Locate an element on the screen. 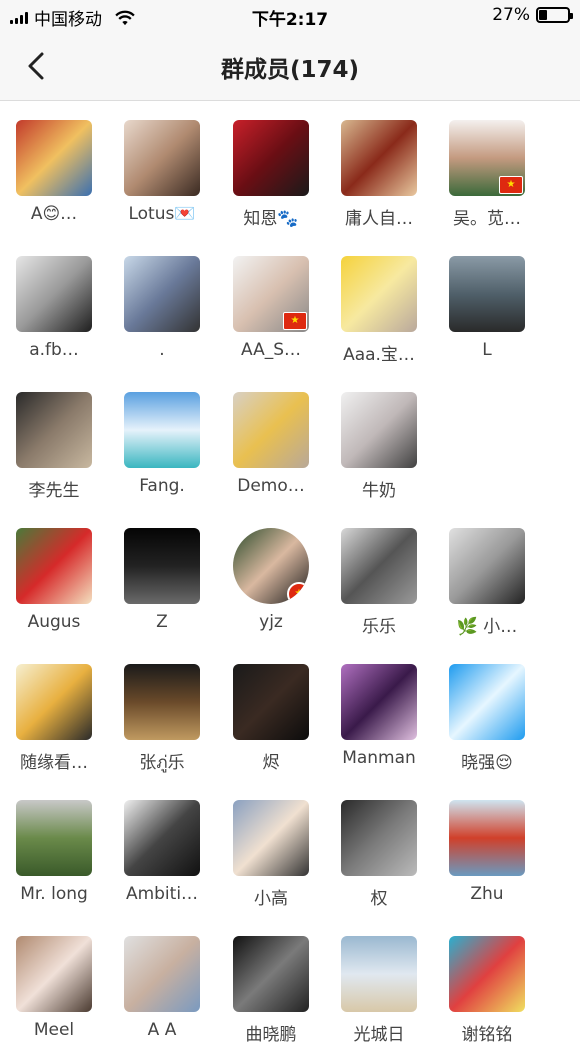  member-item: . is located at coordinates (162, 304).